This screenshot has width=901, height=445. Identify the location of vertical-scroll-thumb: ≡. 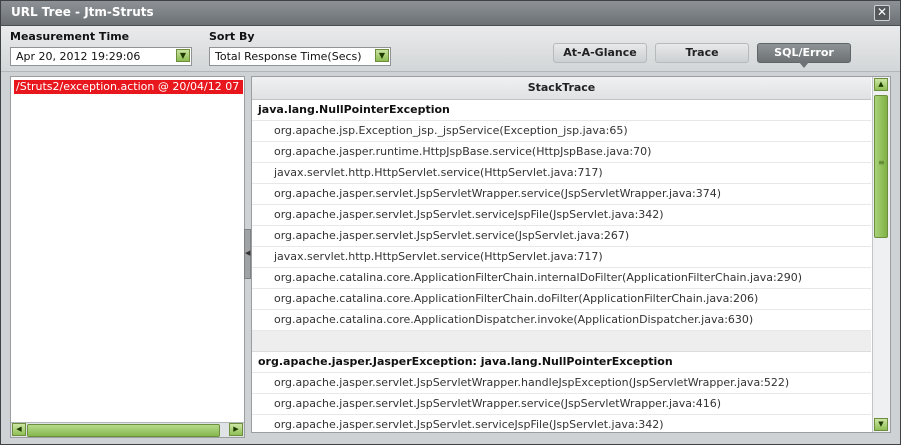
(881, 166).